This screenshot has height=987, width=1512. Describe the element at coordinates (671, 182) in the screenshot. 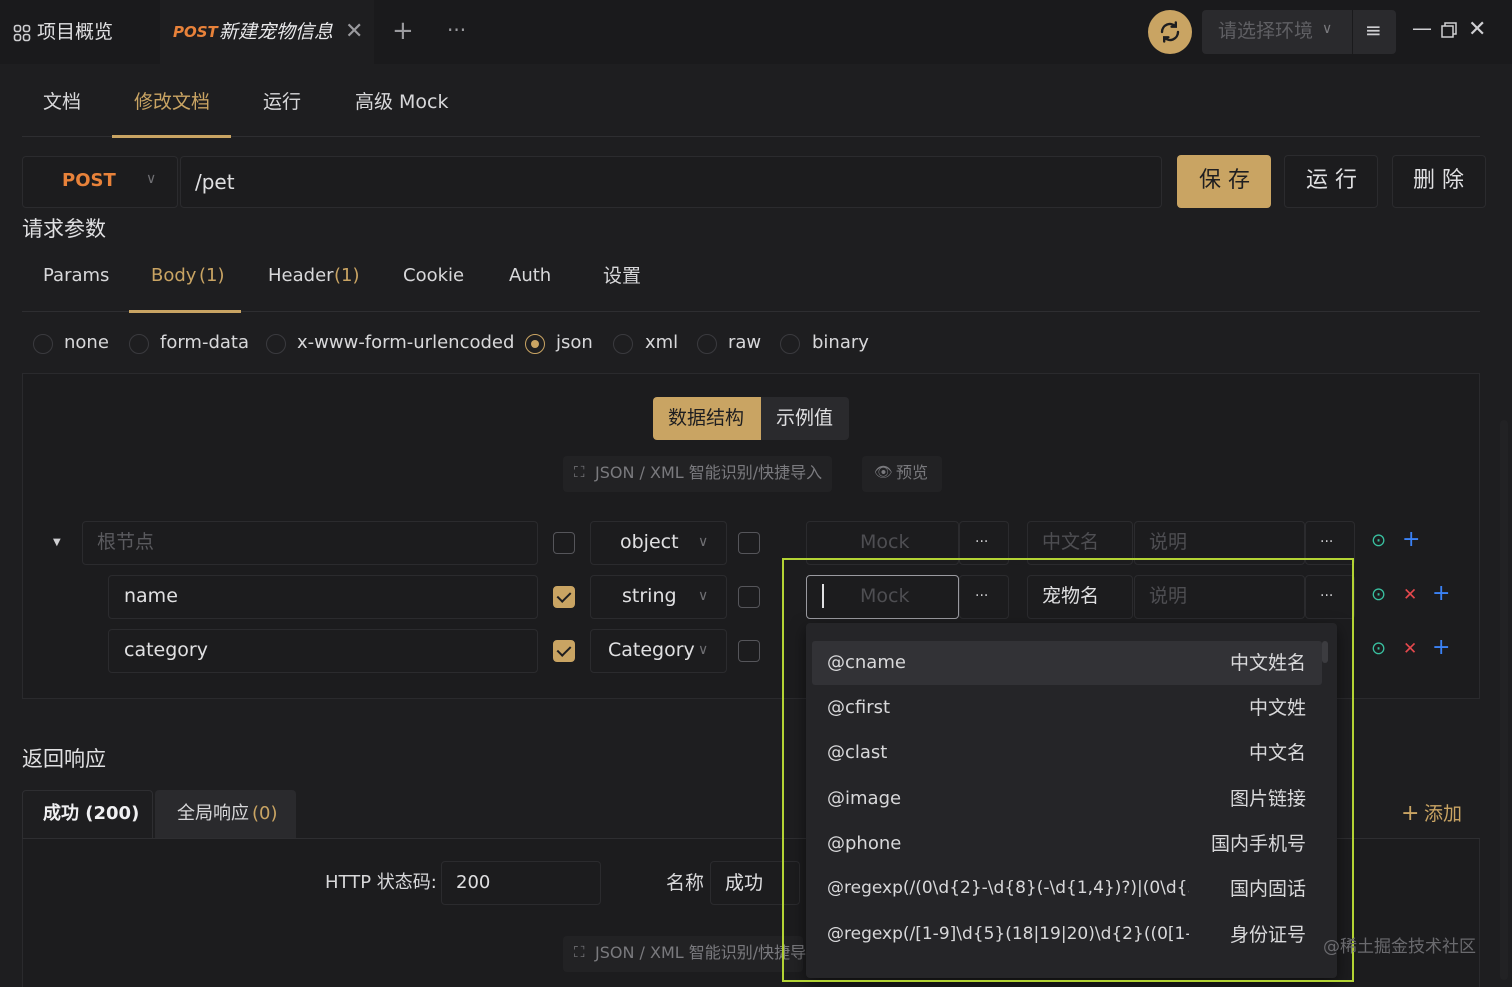

I see `path-input` at that location.